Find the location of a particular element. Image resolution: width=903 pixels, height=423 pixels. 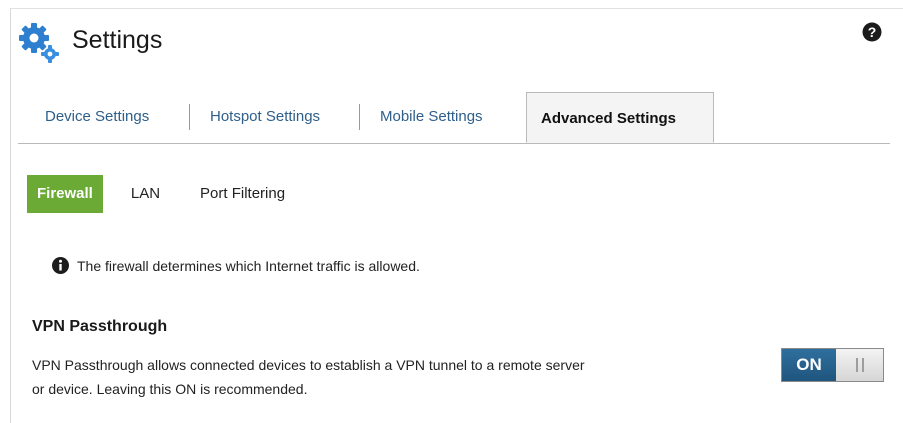

tab-advanced-settings: Advanced Settings is located at coordinates (620, 117).